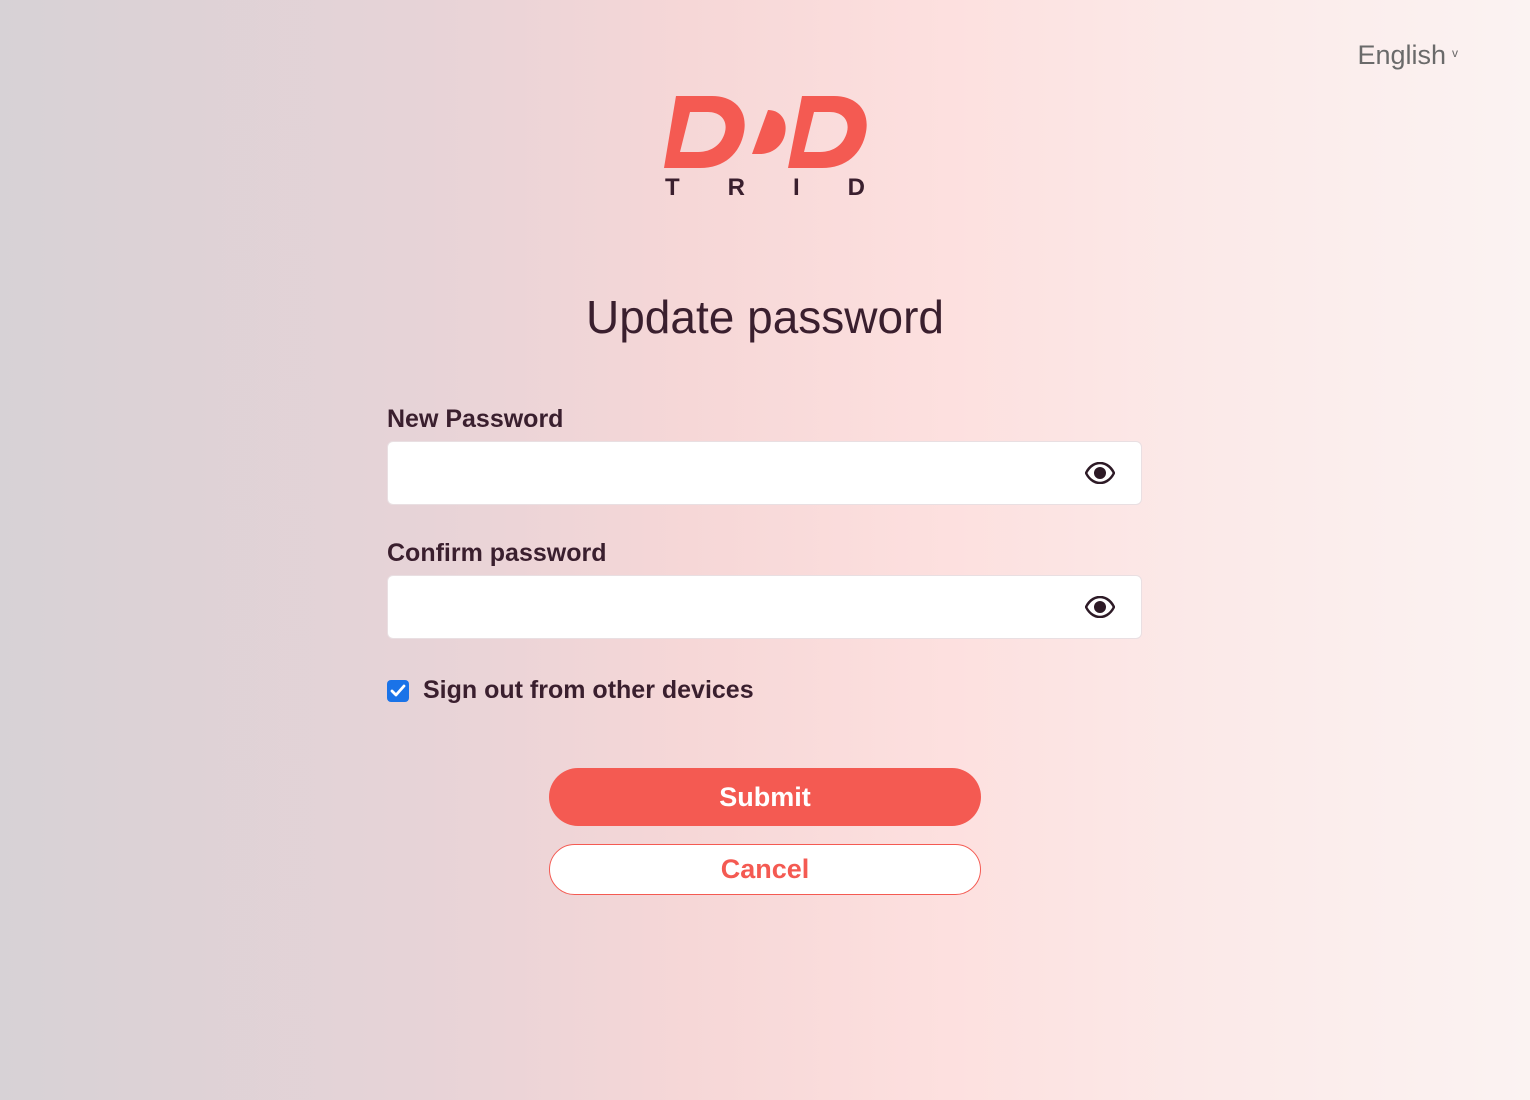 The width and height of the screenshot is (1530, 1100). Describe the element at coordinates (796, 187) in the screenshot. I see `logo-letter: I` at that location.